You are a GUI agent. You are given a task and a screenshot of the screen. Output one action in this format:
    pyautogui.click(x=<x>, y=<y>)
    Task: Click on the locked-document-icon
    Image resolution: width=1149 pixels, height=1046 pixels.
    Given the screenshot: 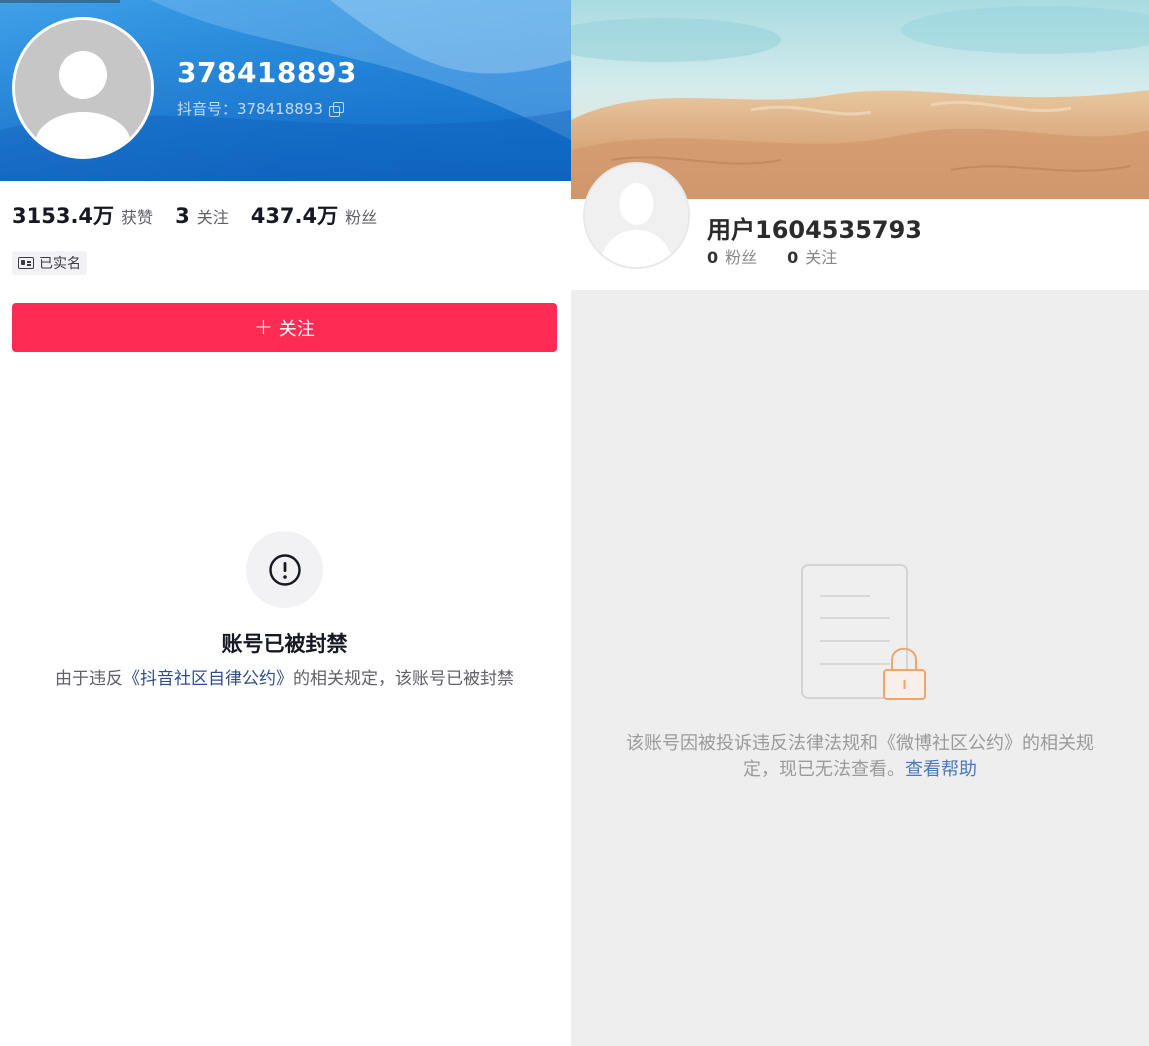 What is the action you would take?
    pyautogui.click(x=863, y=632)
    